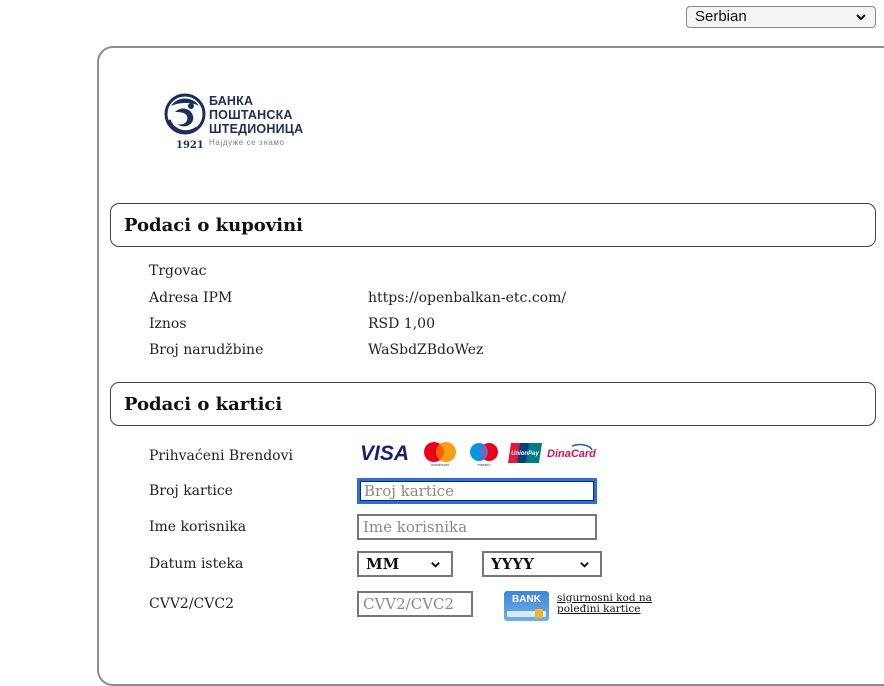 The height and width of the screenshot is (686, 884). Describe the element at coordinates (191, 298) in the screenshot. I see `ipm-address-label: Adresa IPM` at that location.